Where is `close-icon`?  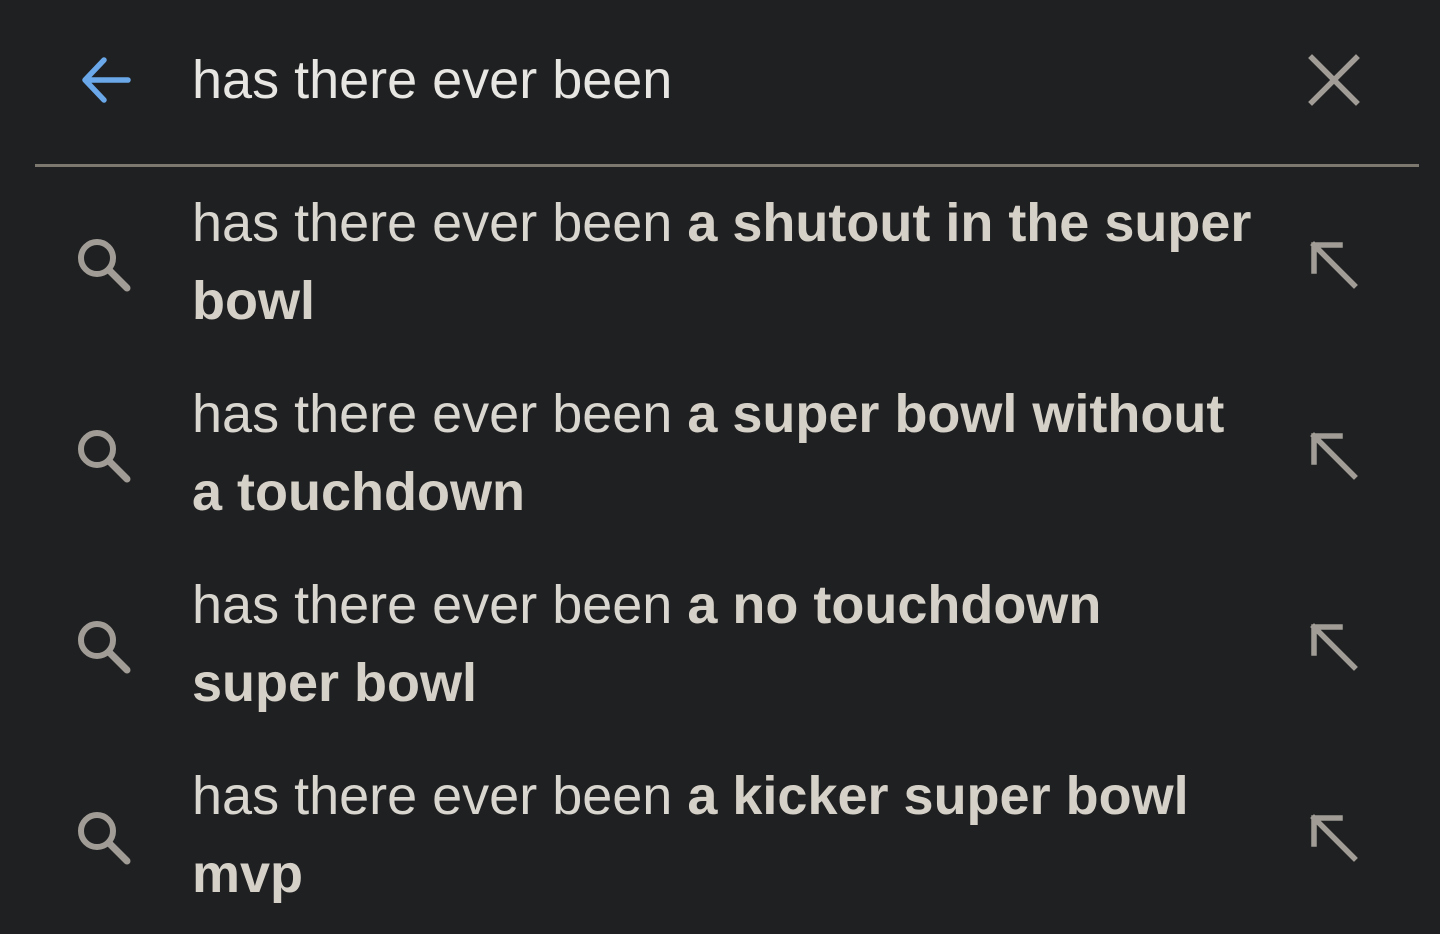
close-icon is located at coordinates (1334, 80).